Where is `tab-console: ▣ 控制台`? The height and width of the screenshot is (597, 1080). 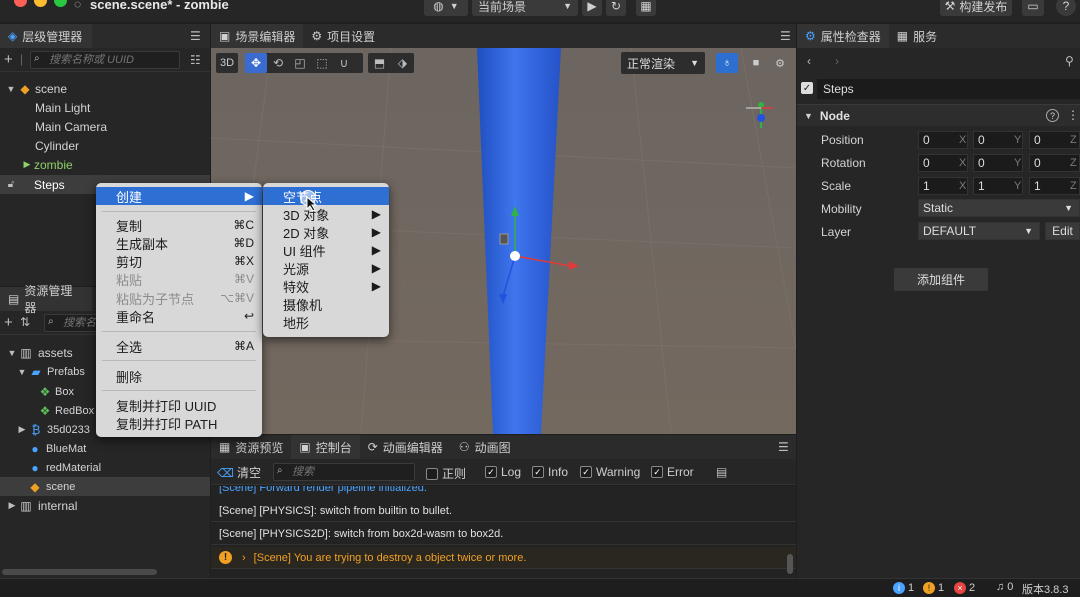 tab-console: ▣ 控制台 is located at coordinates (325, 447).